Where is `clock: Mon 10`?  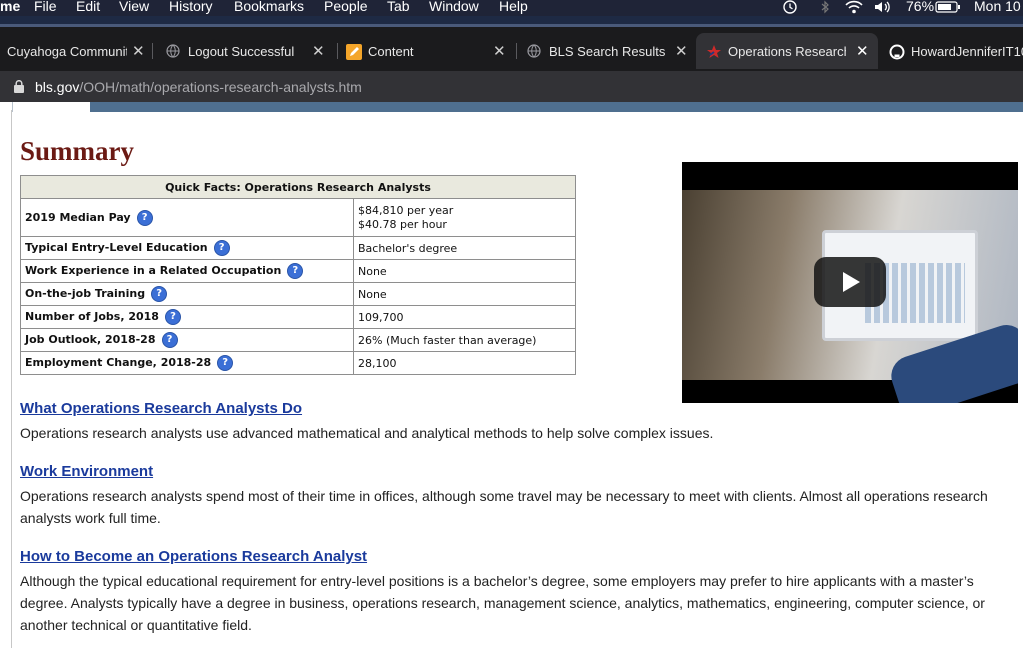
clock: Mon 10 is located at coordinates (997, 6).